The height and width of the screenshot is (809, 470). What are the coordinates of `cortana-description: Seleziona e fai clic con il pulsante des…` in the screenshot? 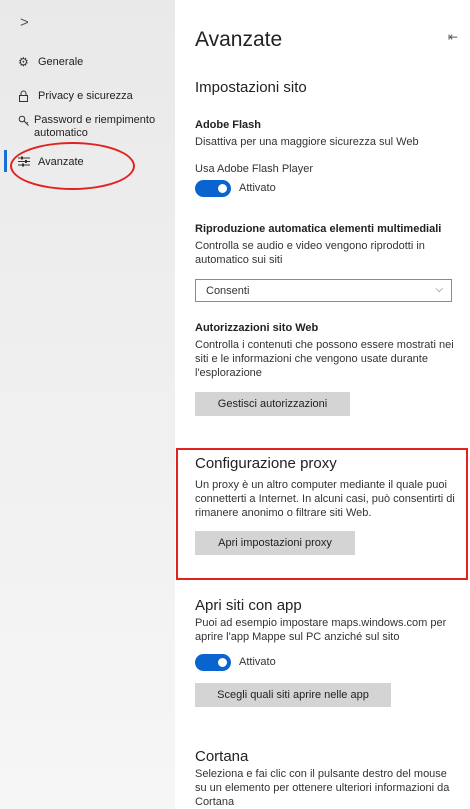 It's located at (322, 788).